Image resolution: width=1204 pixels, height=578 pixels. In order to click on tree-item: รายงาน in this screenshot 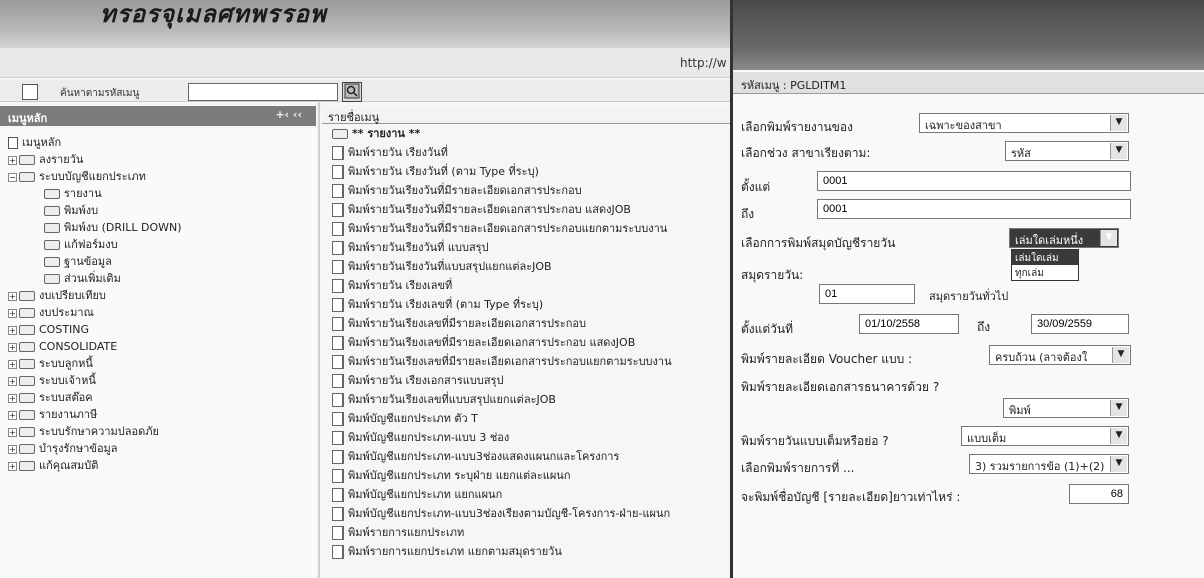, I will do `click(158, 193)`.